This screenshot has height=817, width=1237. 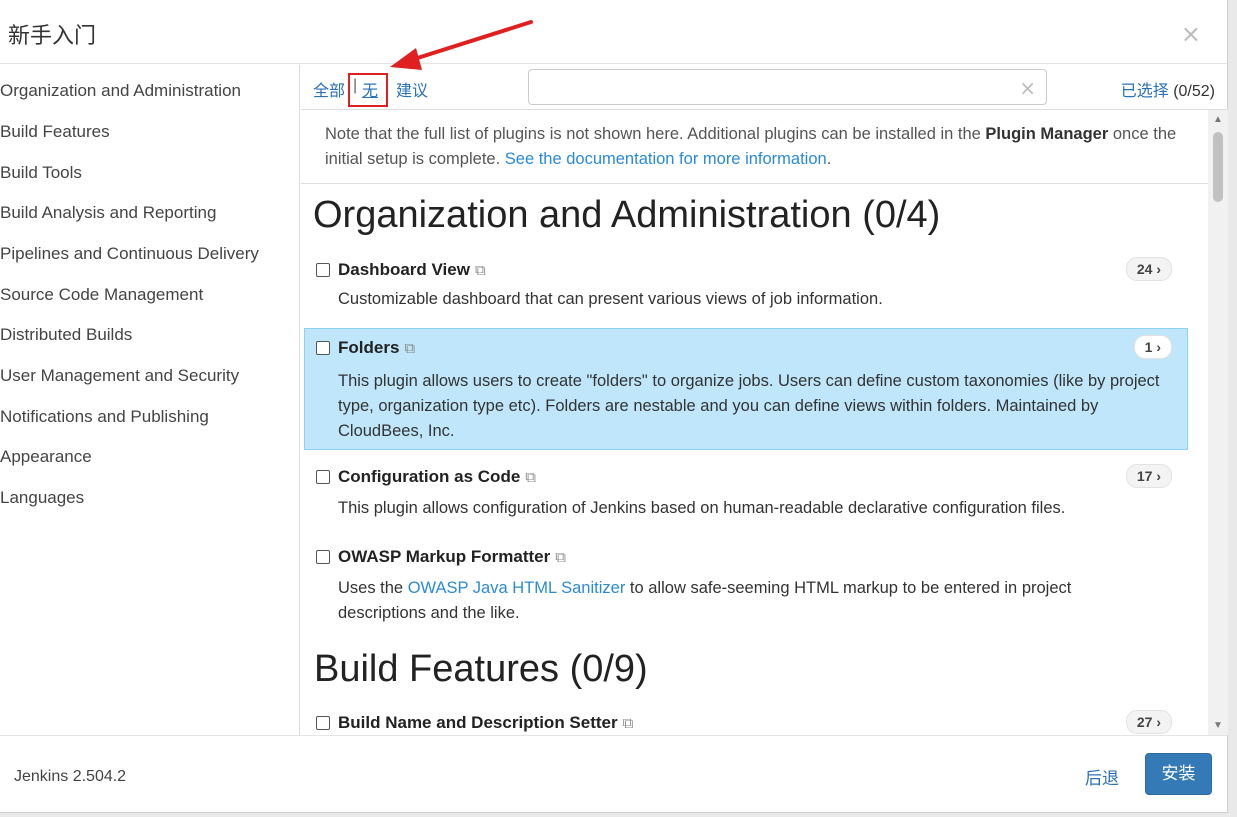 What do you see at coordinates (42, 498) in the screenshot?
I see `sidebar-item-languages: Languages` at bounding box center [42, 498].